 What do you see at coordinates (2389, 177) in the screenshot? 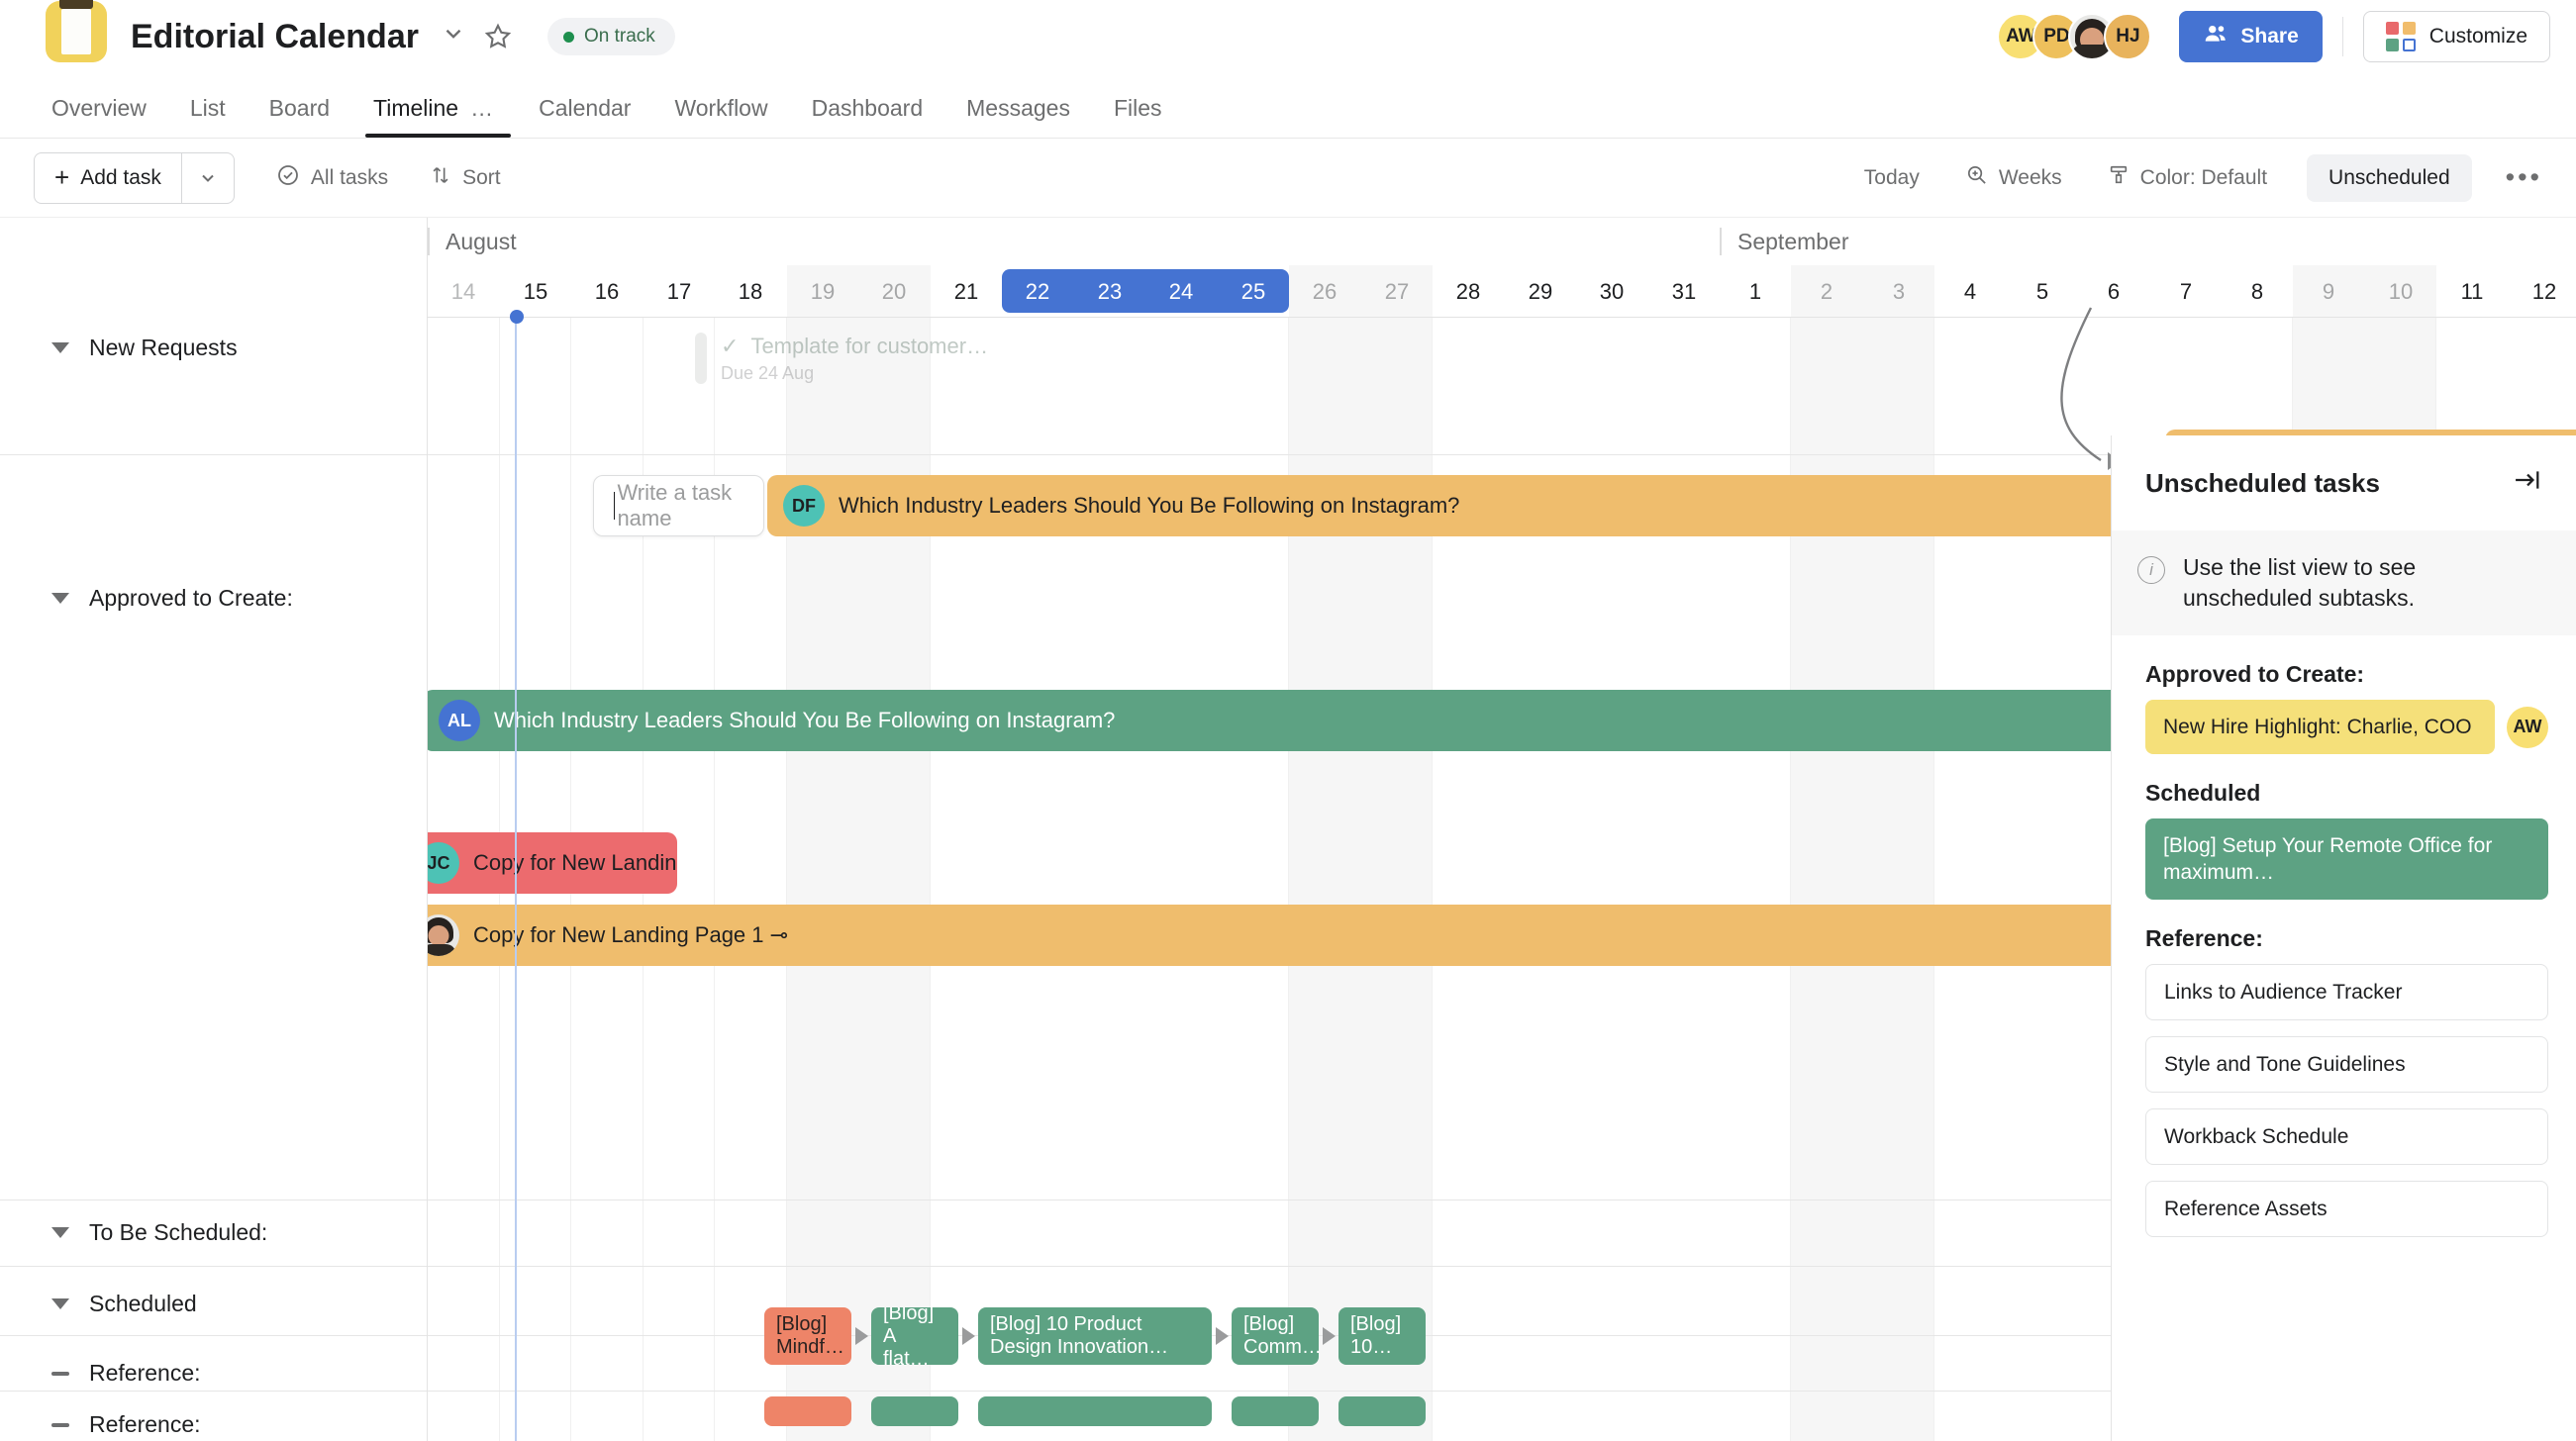
I see `unscheduled-toggle: Unscheduled` at bounding box center [2389, 177].